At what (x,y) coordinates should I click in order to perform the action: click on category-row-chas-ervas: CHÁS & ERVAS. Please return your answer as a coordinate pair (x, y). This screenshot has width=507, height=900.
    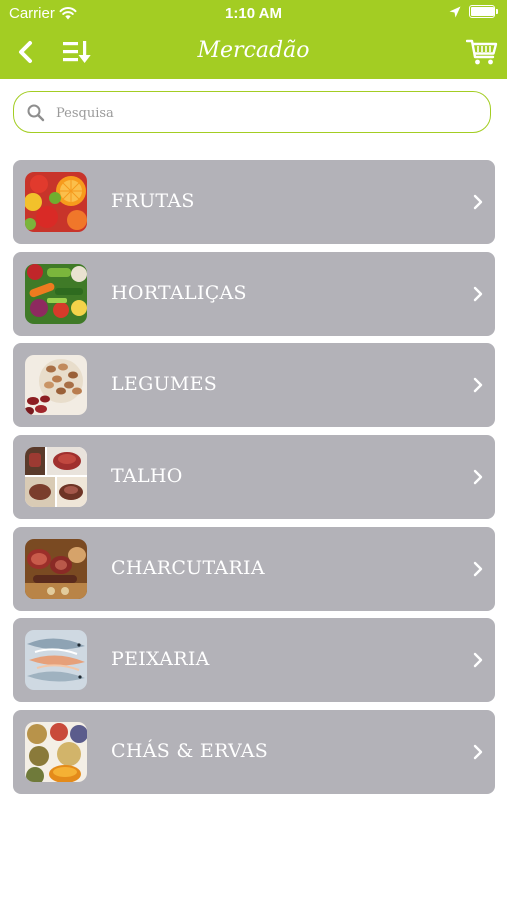
    Looking at the image, I should click on (254, 752).